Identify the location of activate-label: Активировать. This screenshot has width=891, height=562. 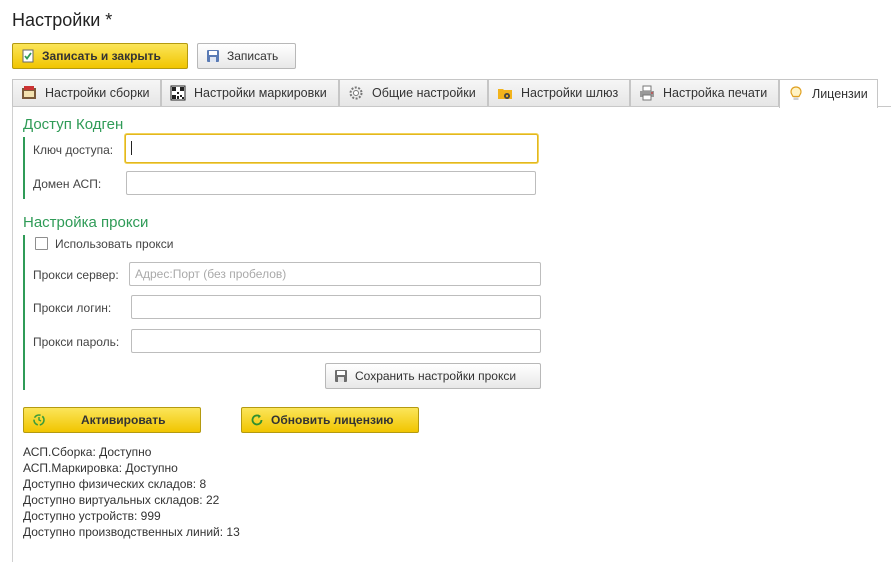
(123, 420).